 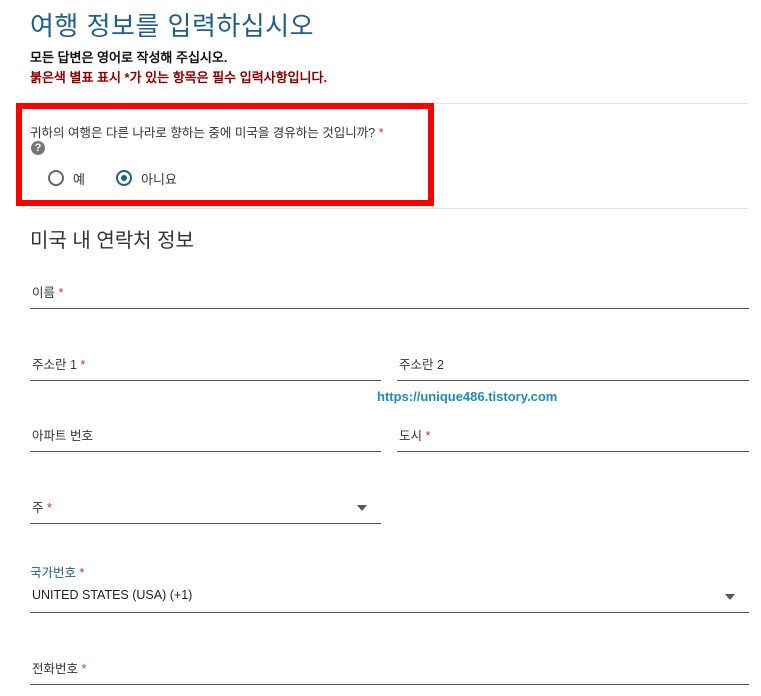 I want to click on address1-field: 주소란 1 *, so click(x=205, y=365).